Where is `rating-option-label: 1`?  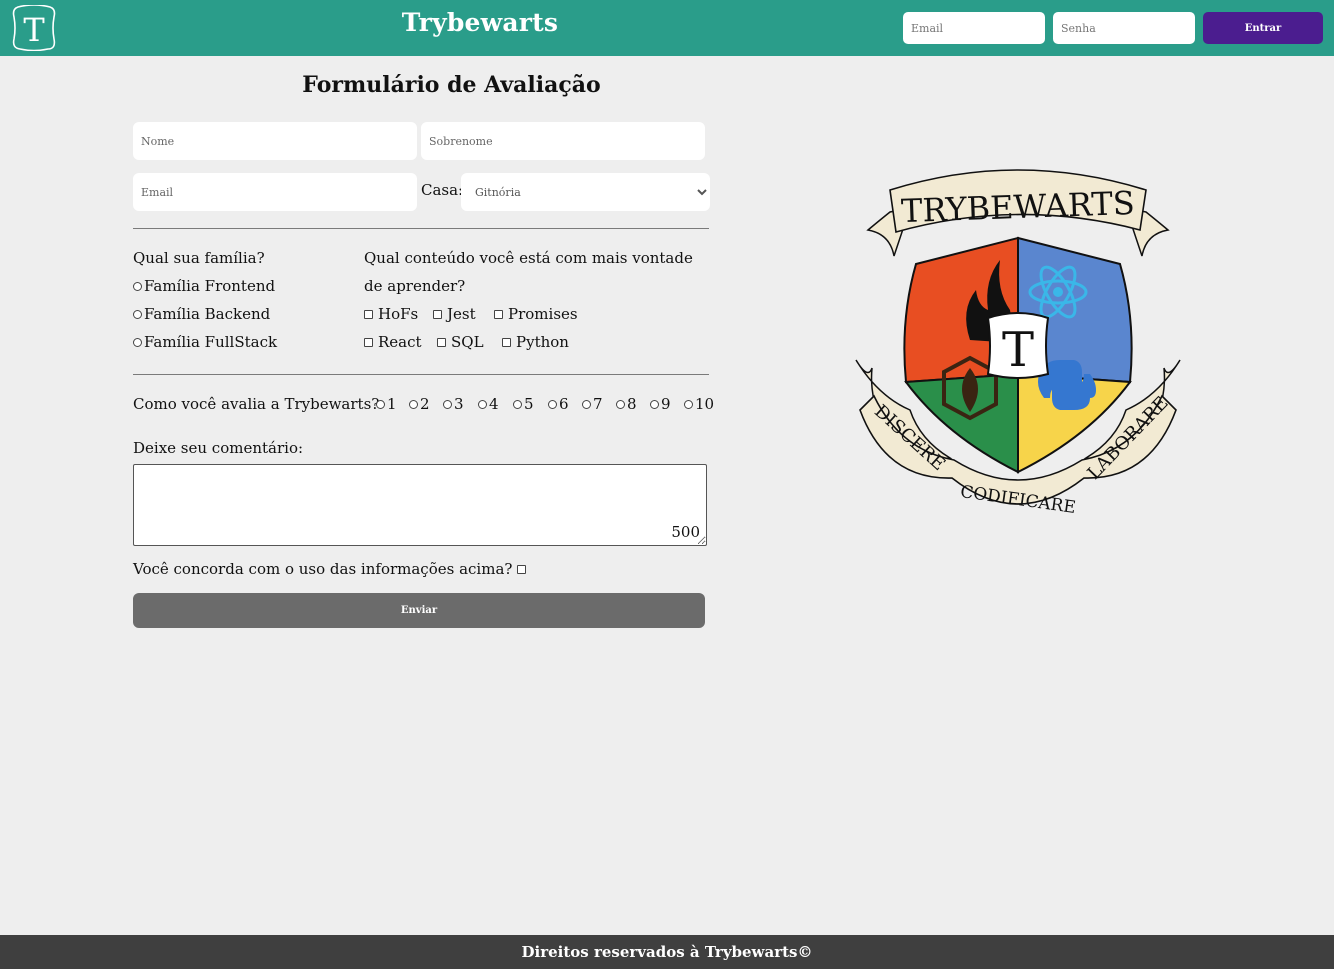 rating-option-label: 1 is located at coordinates (392, 404).